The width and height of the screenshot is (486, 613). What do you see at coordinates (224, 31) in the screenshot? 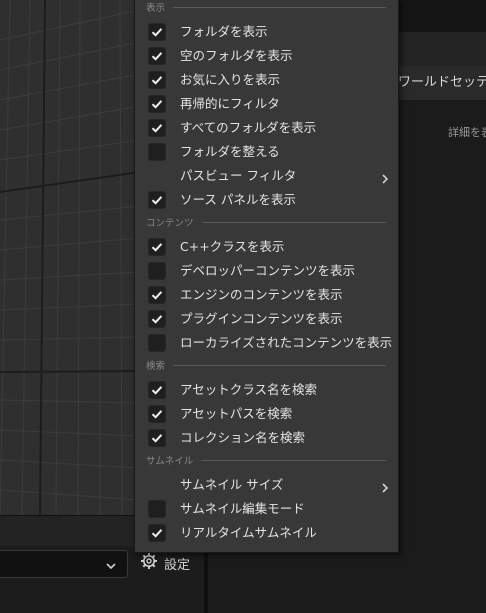
I see `menu-item-label: フォルダを表示` at bounding box center [224, 31].